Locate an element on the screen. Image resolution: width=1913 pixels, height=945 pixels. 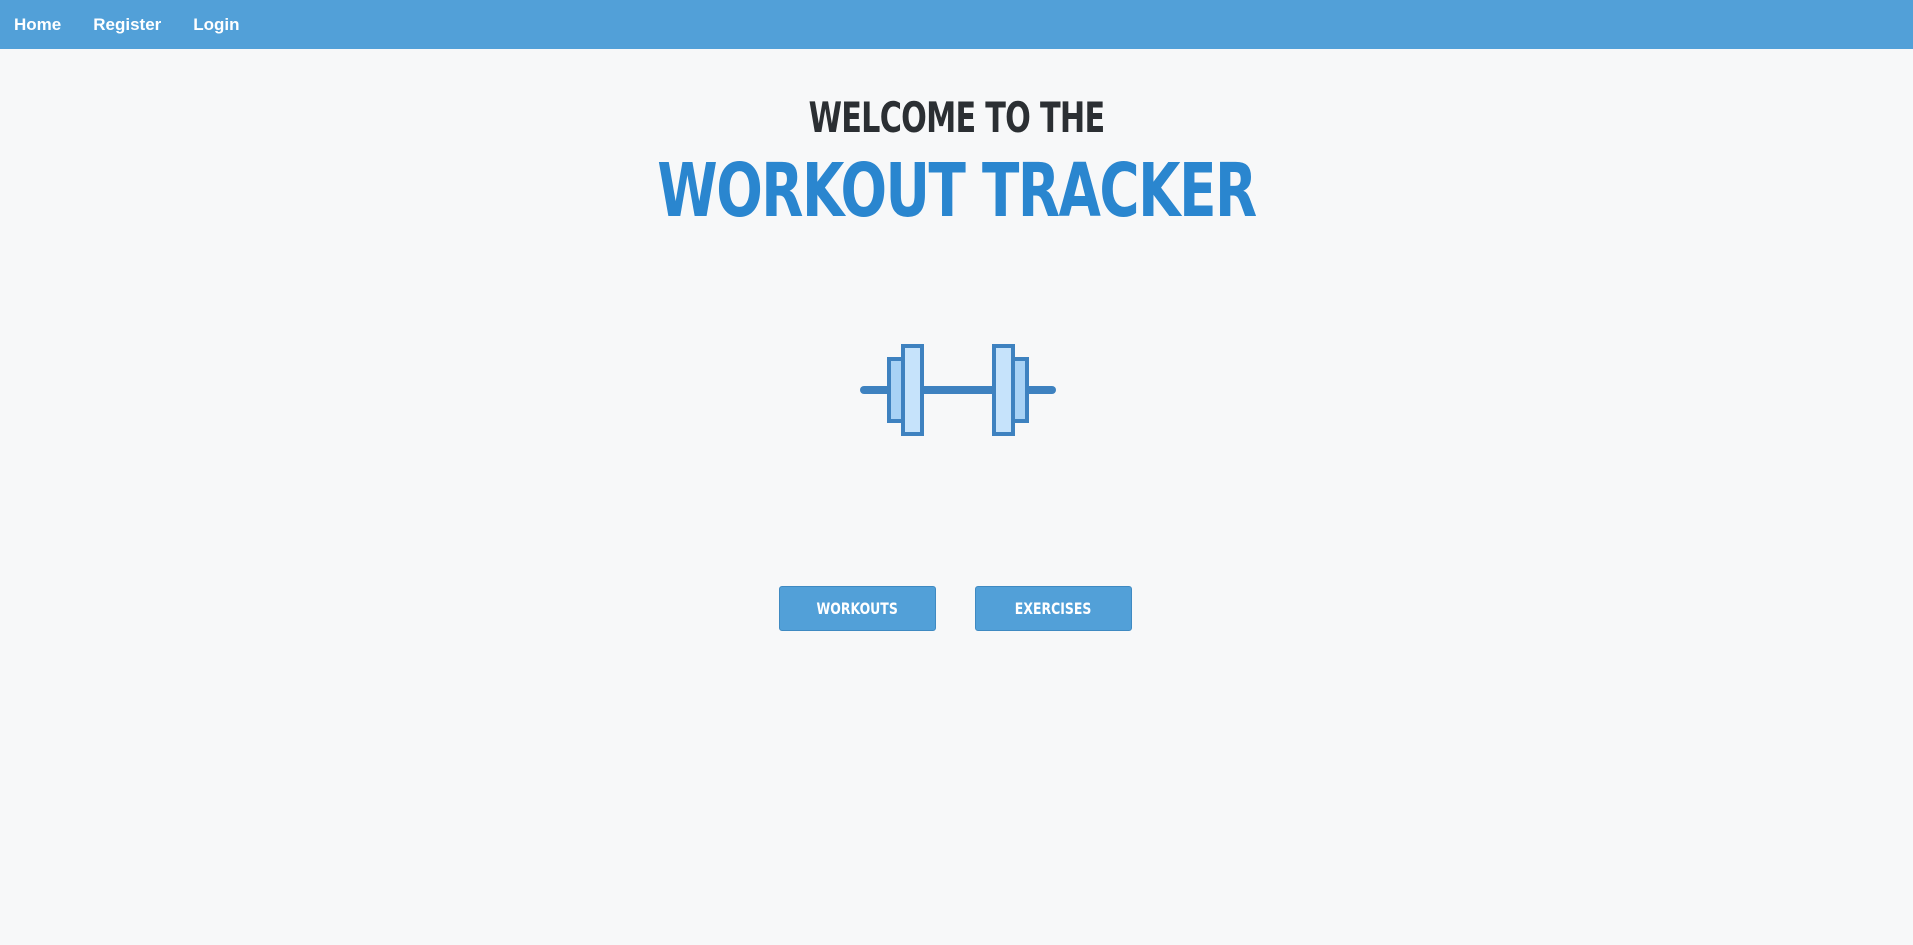
workouts-button: WORKOUTS is located at coordinates (857, 608).